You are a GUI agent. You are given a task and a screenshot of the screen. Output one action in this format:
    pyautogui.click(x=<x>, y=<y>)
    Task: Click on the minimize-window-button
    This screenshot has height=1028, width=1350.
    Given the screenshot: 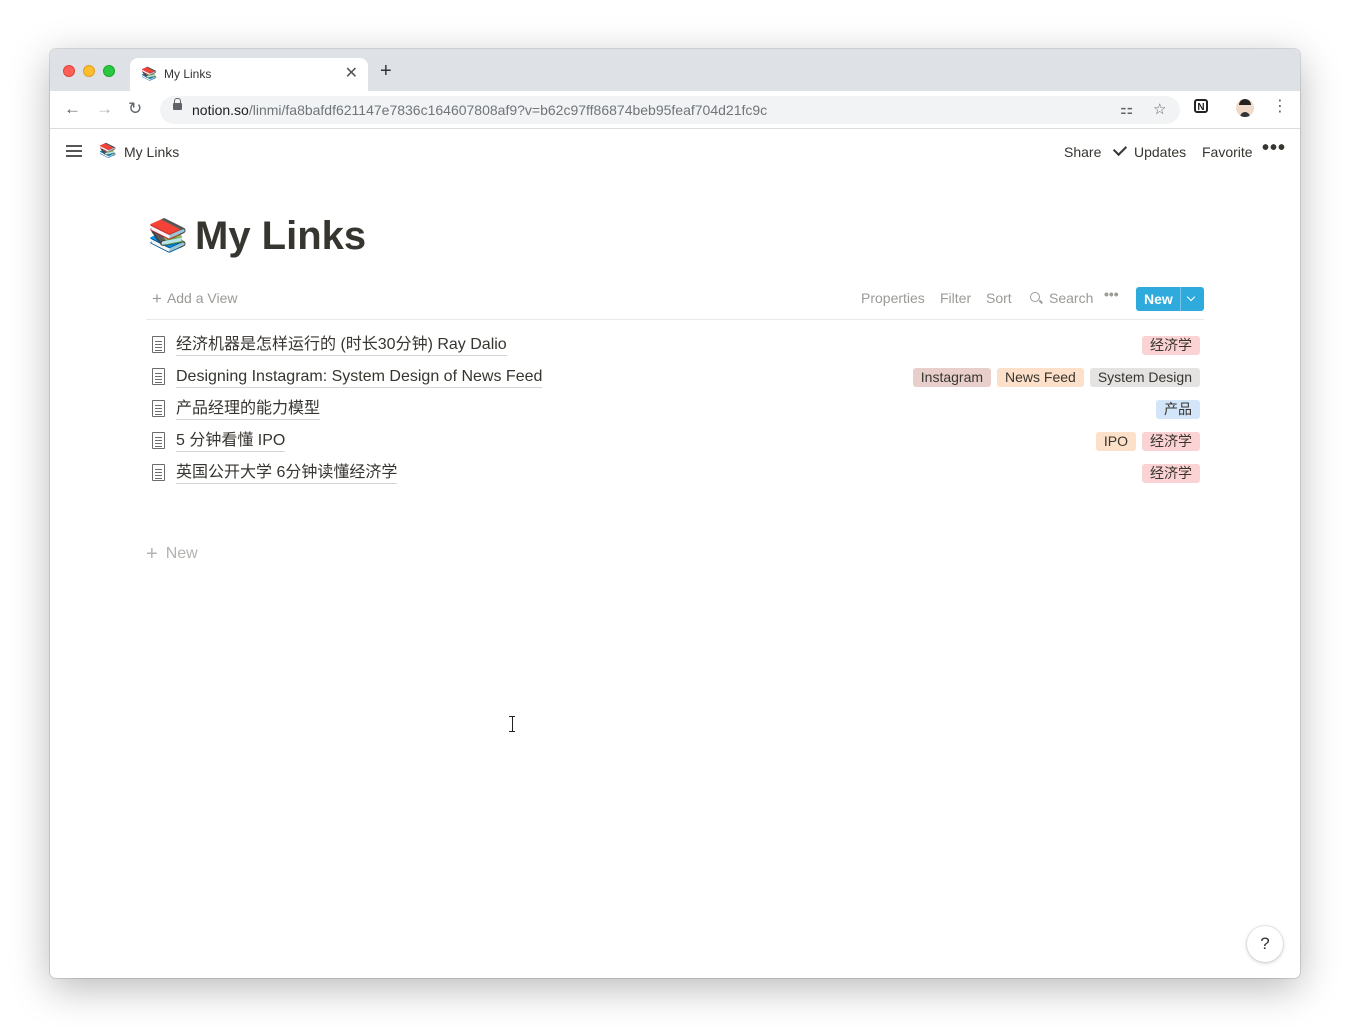 What is the action you would take?
    pyautogui.click(x=89, y=71)
    